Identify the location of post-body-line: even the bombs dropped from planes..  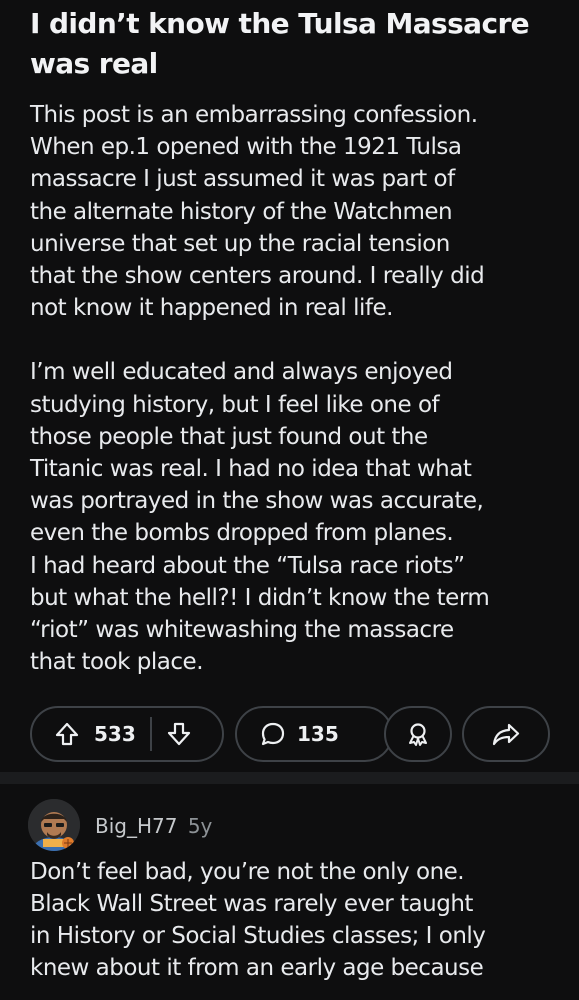
(242, 533).